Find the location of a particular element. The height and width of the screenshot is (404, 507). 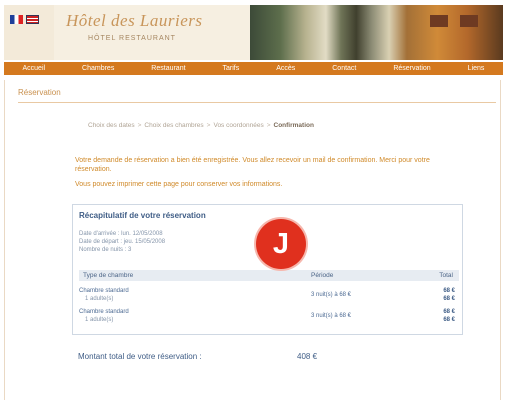

nav-item-chambres: Chambres is located at coordinates (98, 68).